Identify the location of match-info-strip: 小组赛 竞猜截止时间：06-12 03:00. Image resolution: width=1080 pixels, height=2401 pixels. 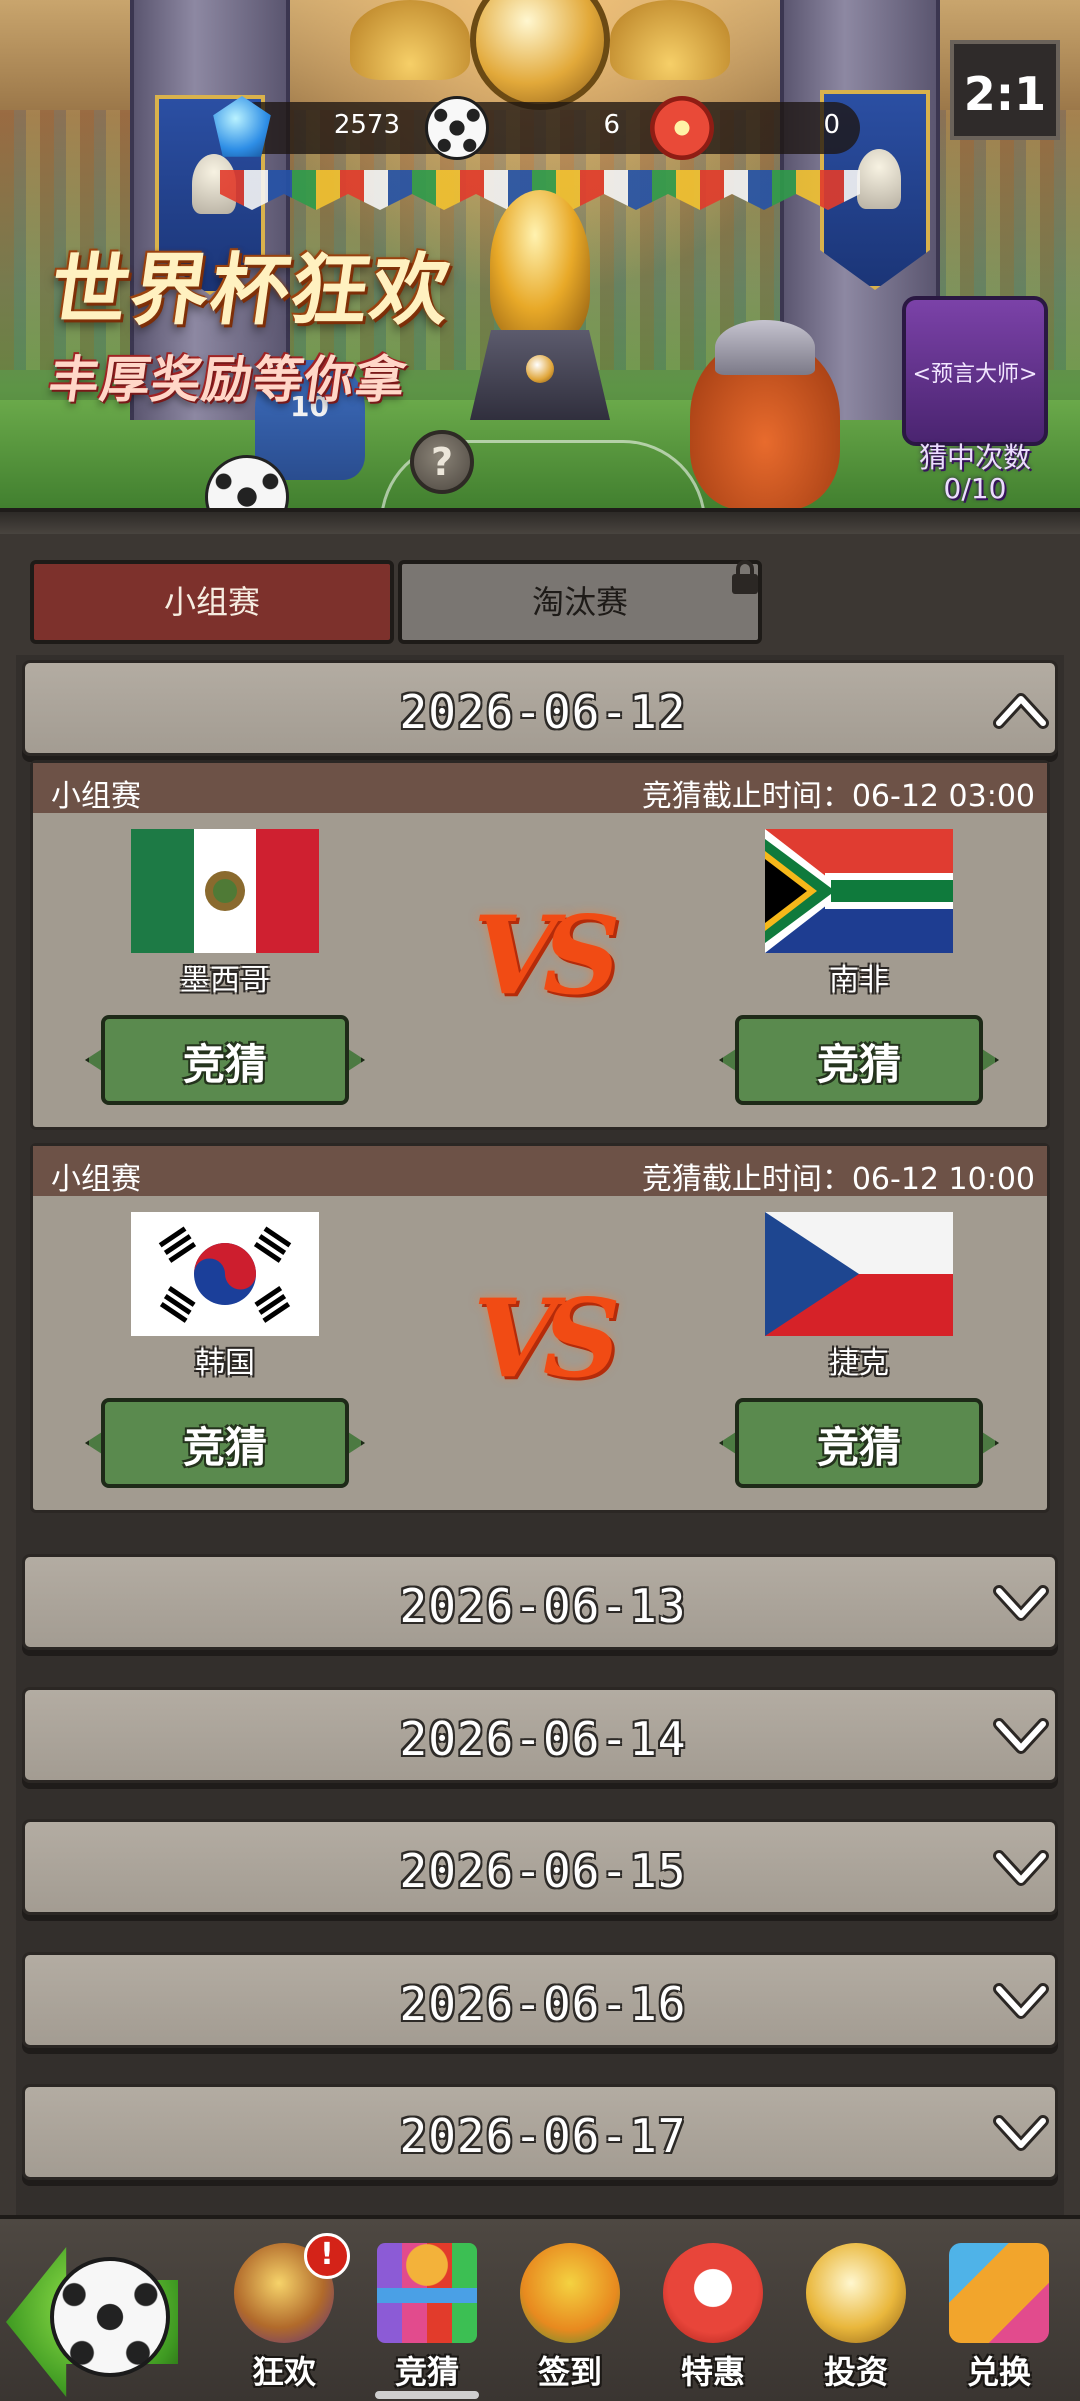
(540, 788).